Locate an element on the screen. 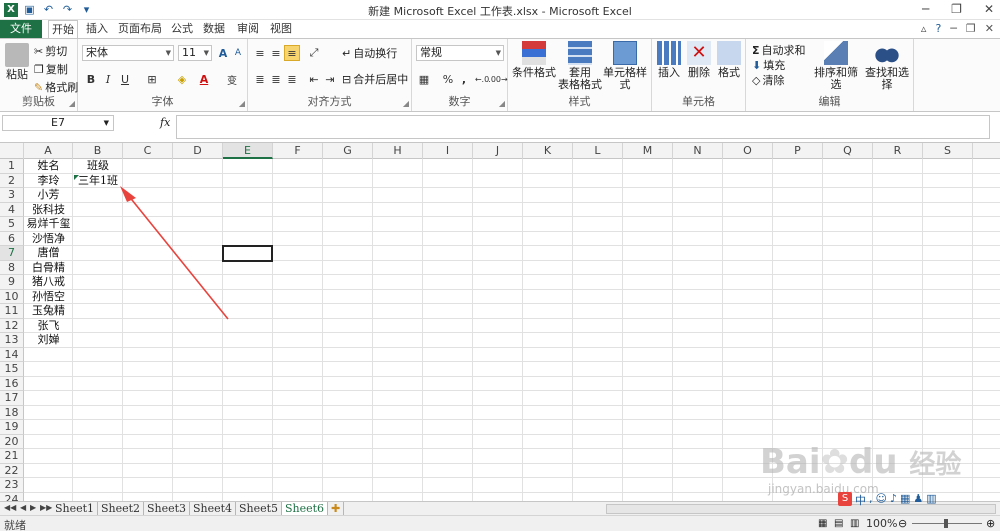 Image resolution: width=1000 pixels, height=531 pixels. conditional-format-button: 条件格式 is located at coordinates (534, 60).